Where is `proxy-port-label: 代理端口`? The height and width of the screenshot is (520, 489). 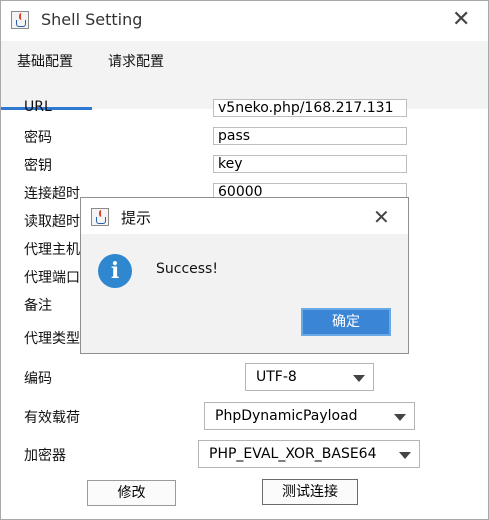 proxy-port-label: 代理端口 is located at coordinates (52, 278).